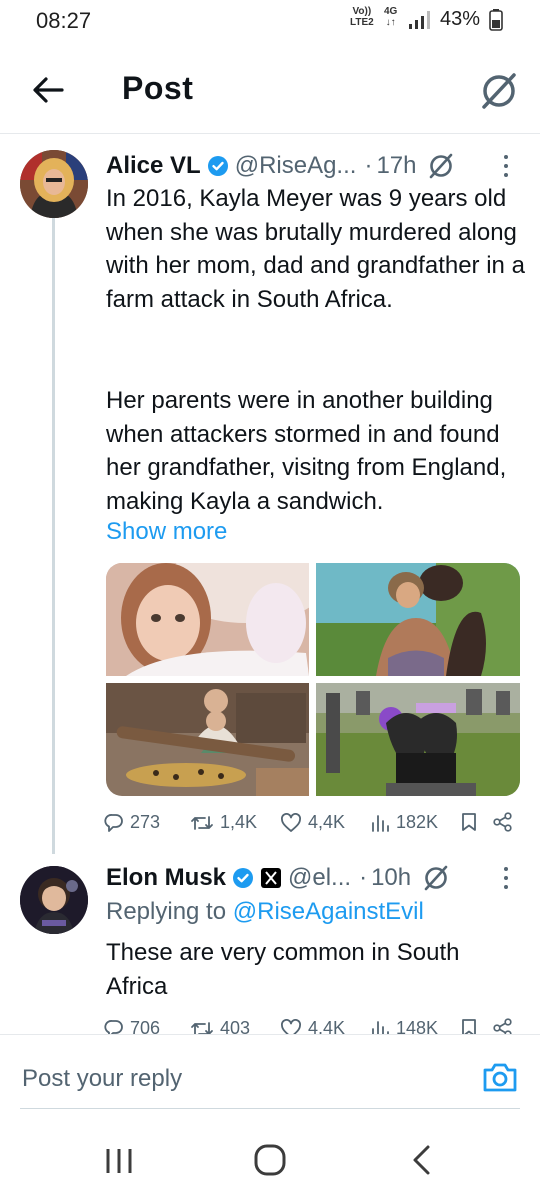 The height and width of the screenshot is (1200, 540). Describe the element at coordinates (270, 1108) in the screenshot. I see `compose-divider` at that location.